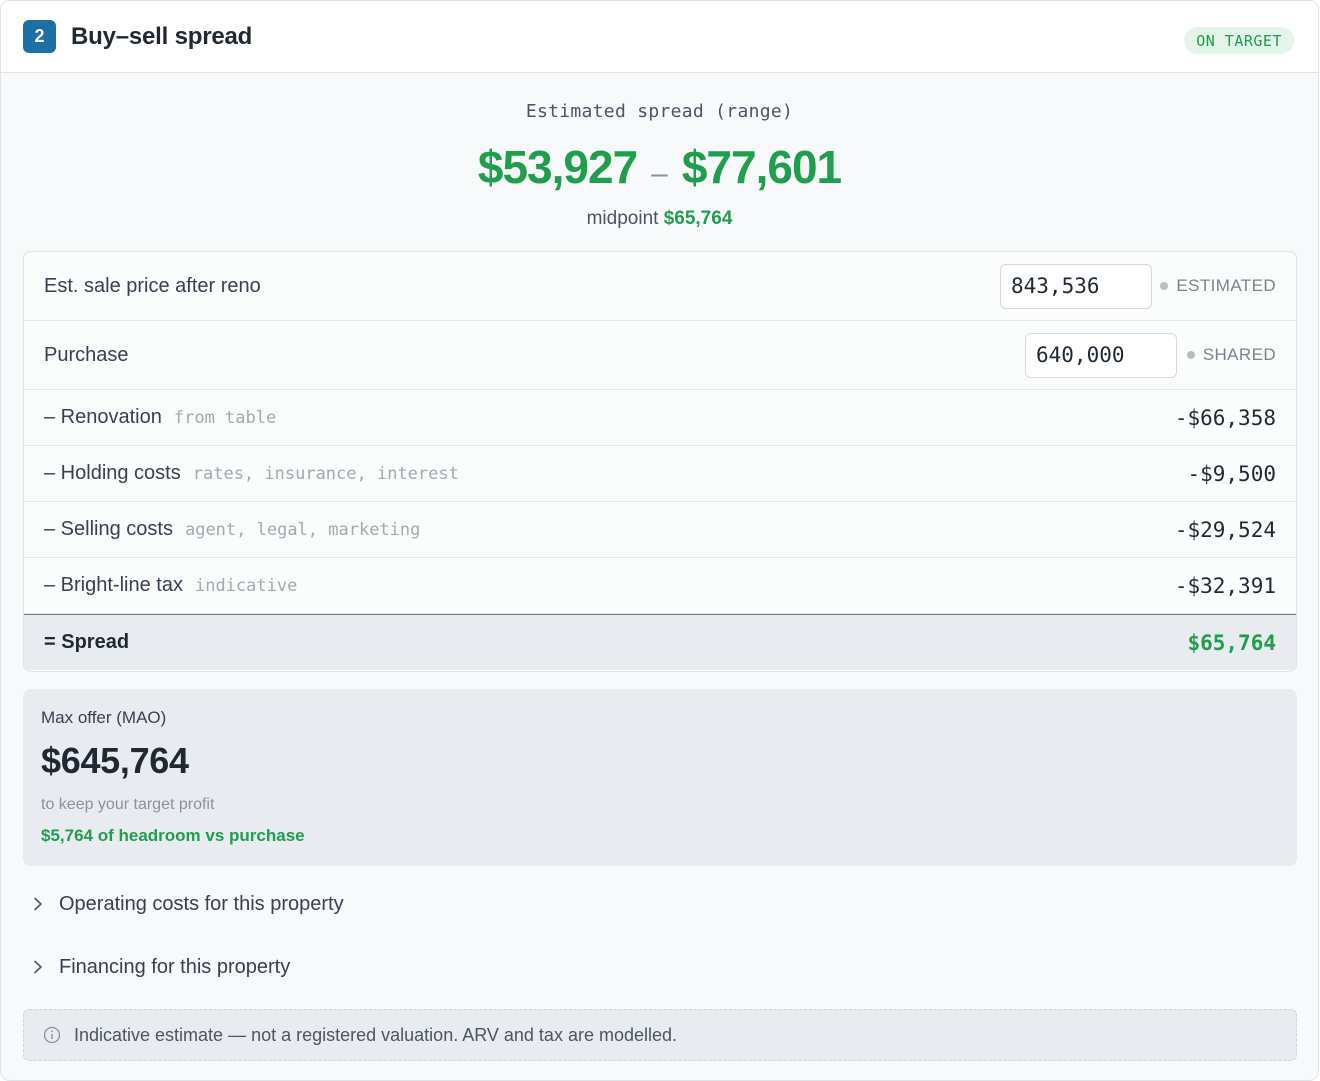 This screenshot has width=1320, height=1081. What do you see at coordinates (112, 473) in the screenshot?
I see `line-label: – Holding costs` at bounding box center [112, 473].